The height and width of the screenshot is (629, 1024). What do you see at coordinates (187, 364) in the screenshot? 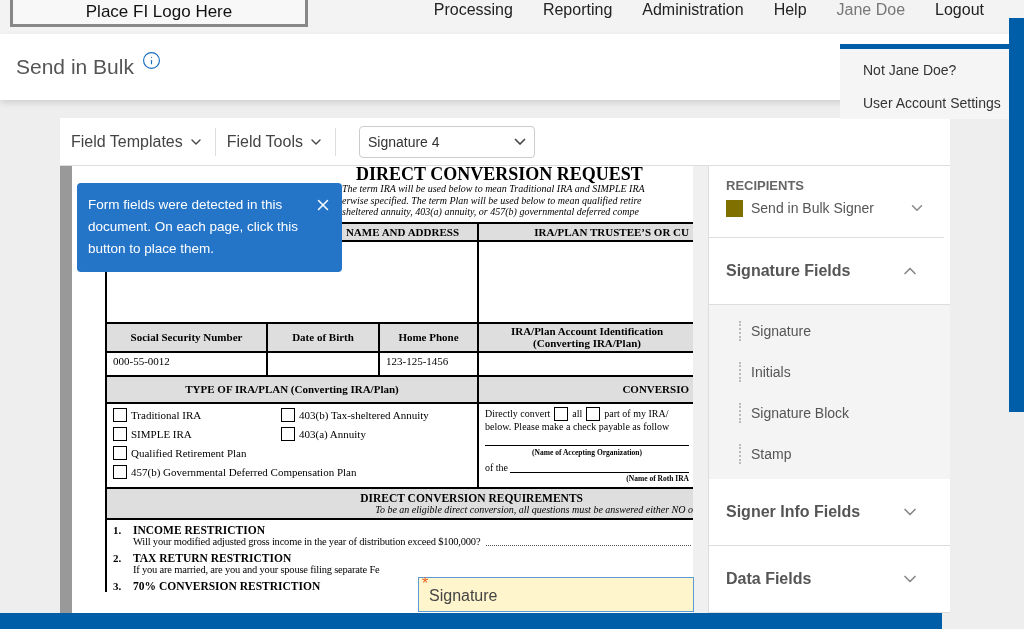
I see `table-cell: 000-55-0012` at bounding box center [187, 364].